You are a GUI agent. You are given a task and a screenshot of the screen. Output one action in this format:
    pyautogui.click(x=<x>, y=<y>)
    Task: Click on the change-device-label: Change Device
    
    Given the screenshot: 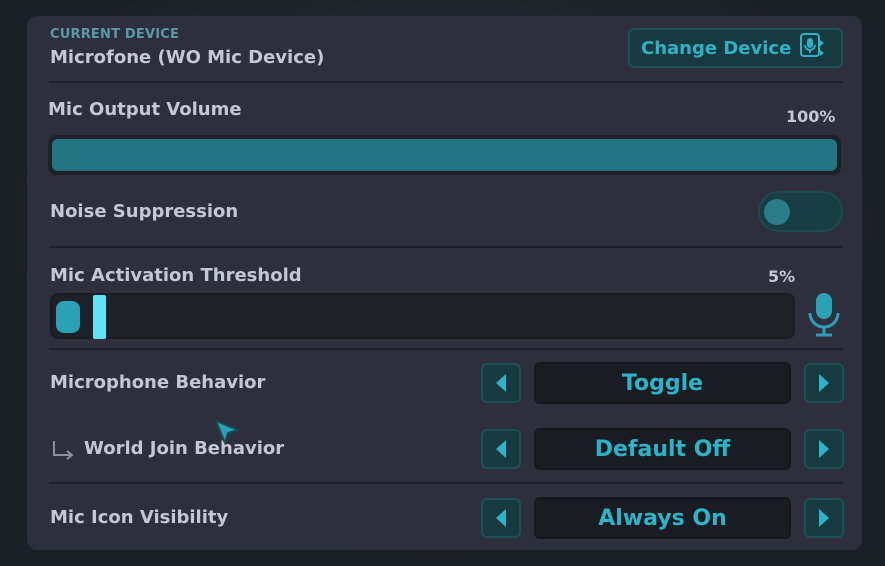 What is the action you would take?
    pyautogui.click(x=716, y=48)
    